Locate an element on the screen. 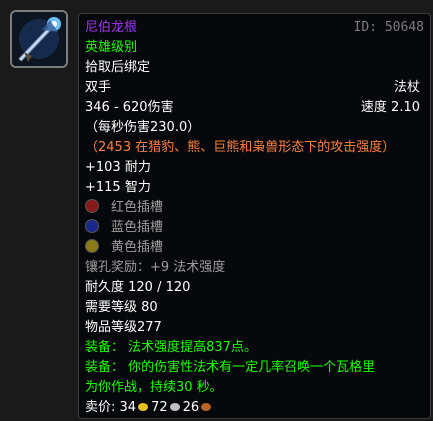 The image size is (433, 421). socket-label: 黄色插槽 is located at coordinates (137, 247).